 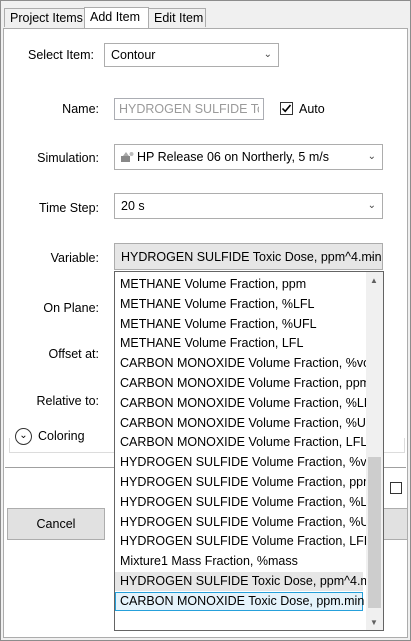 I want to click on variable-label: Variable:, so click(x=74, y=258).